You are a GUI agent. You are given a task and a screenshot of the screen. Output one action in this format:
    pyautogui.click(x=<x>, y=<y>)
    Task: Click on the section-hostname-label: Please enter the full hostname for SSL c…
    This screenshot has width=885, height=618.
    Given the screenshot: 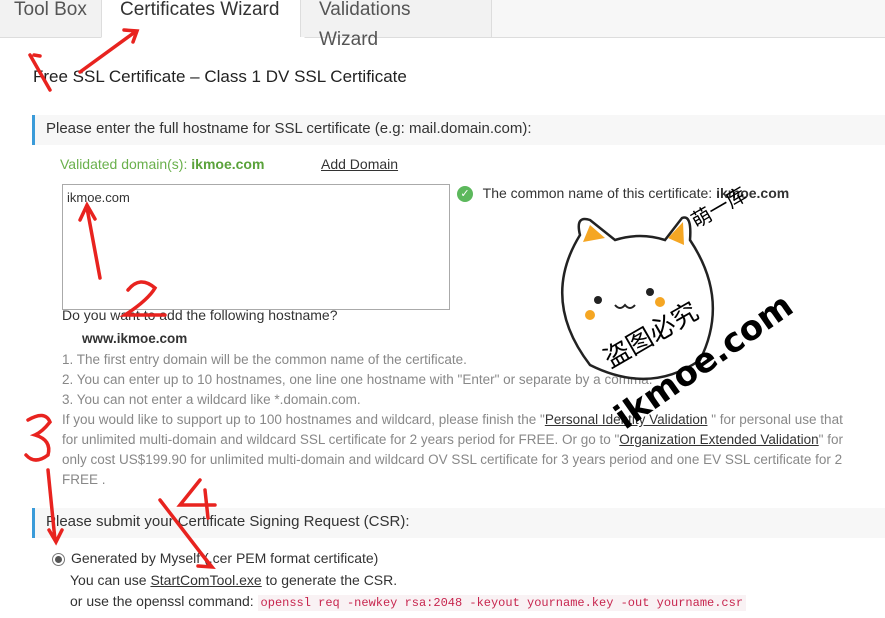 What is the action you would take?
    pyautogui.click(x=289, y=128)
    